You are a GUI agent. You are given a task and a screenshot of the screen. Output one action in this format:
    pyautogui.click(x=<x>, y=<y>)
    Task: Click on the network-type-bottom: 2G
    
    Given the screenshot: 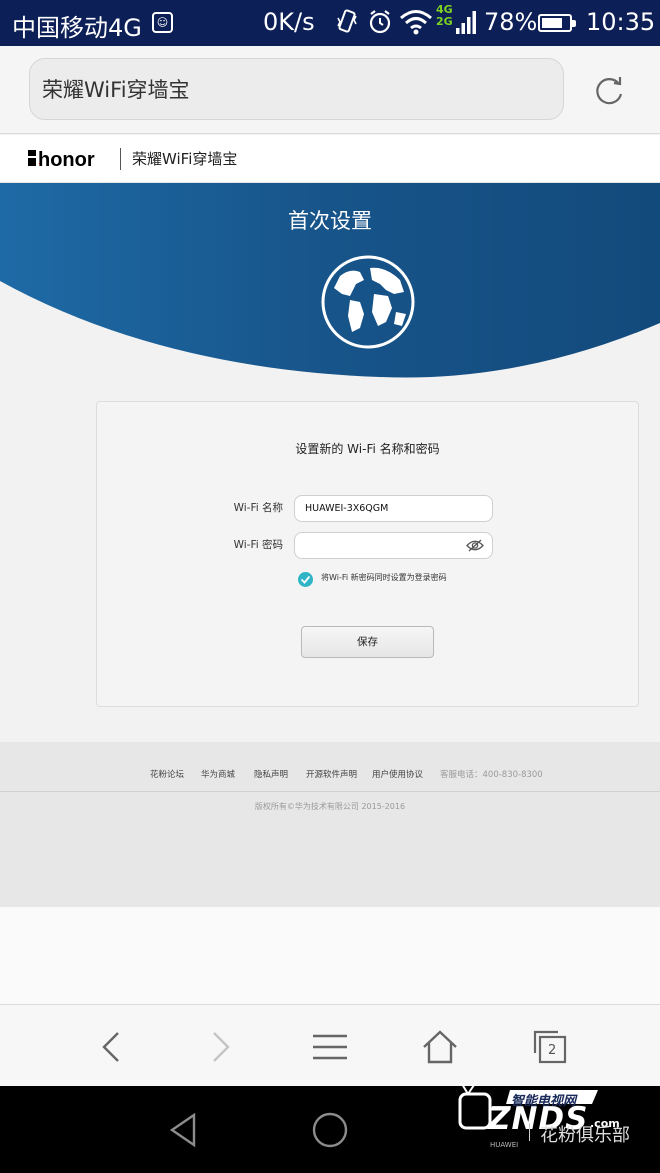 What is the action you would take?
    pyautogui.click(x=444, y=21)
    